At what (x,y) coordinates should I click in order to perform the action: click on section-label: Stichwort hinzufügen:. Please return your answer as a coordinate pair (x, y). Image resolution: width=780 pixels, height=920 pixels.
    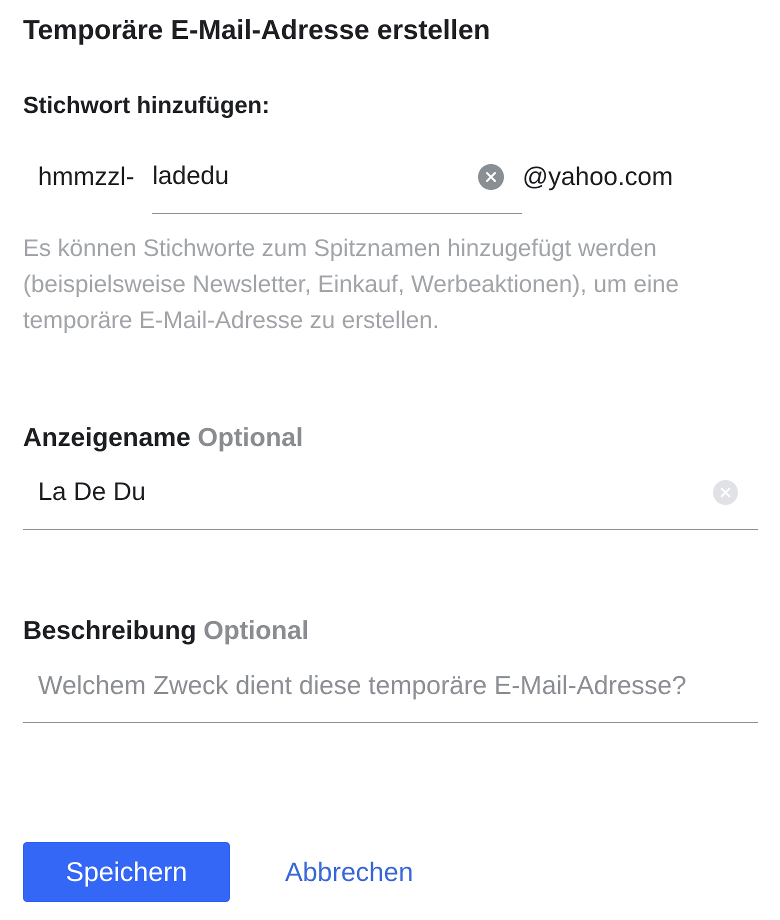
    Looking at the image, I should click on (146, 105).